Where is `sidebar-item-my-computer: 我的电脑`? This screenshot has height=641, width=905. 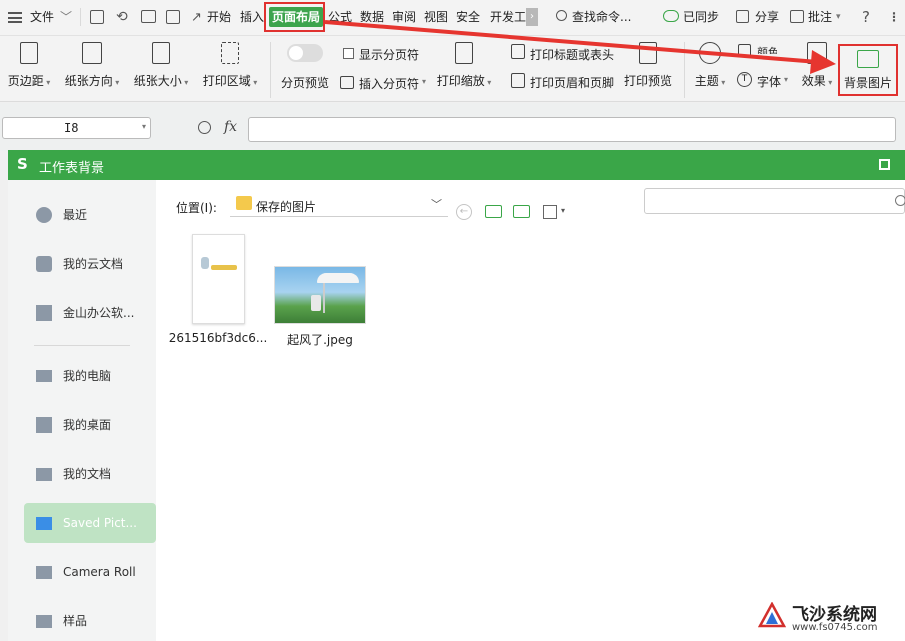 sidebar-item-my-computer: 我的电脑 is located at coordinates (90, 376).